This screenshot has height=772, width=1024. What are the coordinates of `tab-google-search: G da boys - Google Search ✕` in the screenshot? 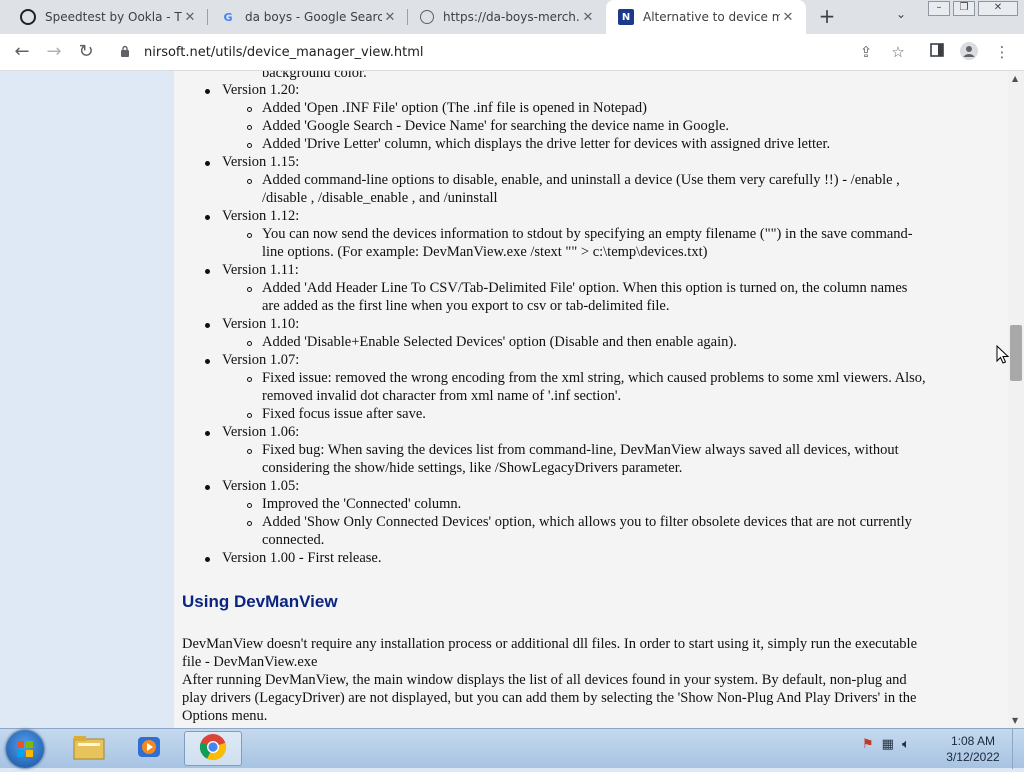 It's located at (308, 17).